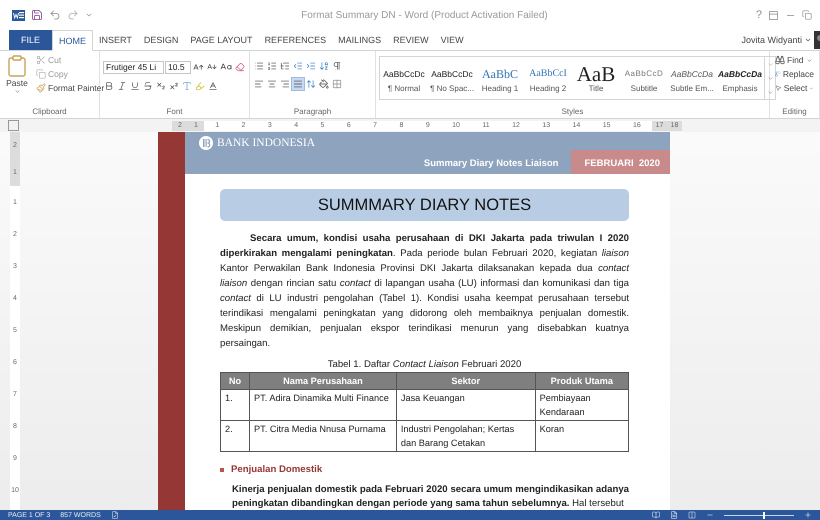 This screenshot has width=820, height=520. What do you see at coordinates (740, 78) in the screenshot?
I see `style-item: AaBbCcDa Emphasis` at bounding box center [740, 78].